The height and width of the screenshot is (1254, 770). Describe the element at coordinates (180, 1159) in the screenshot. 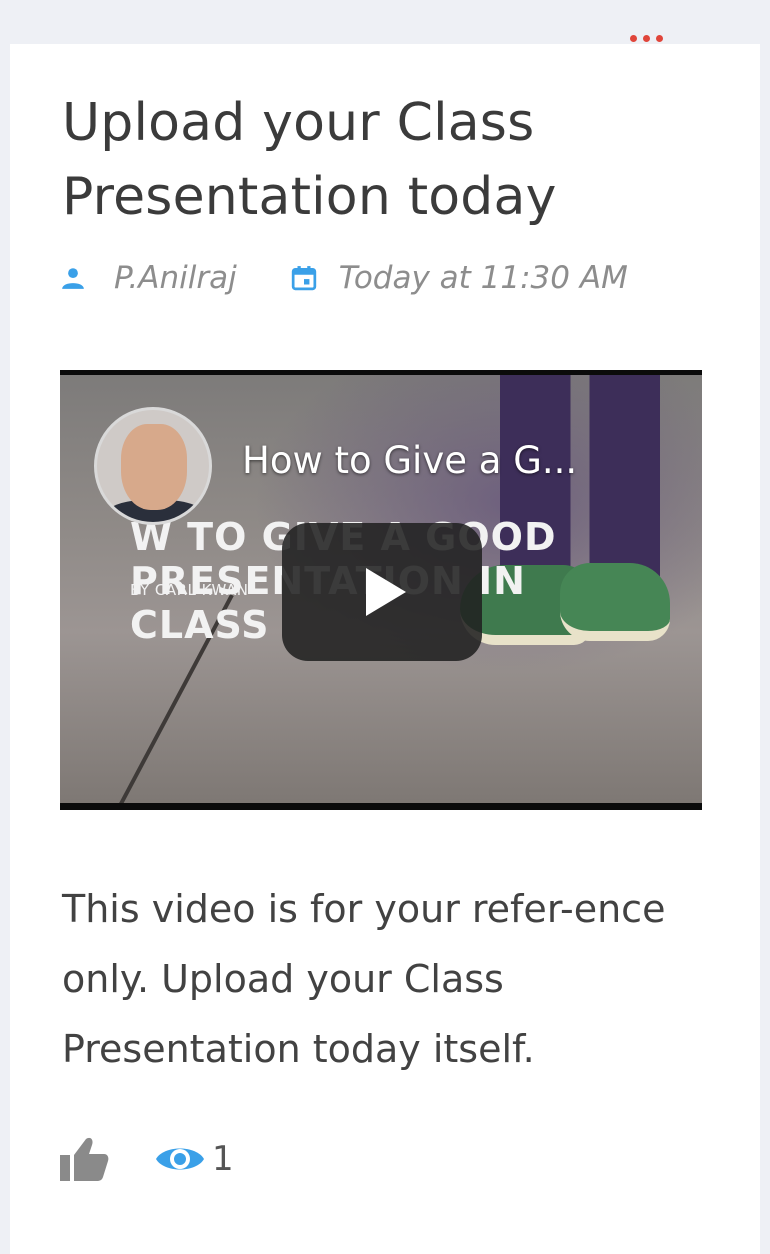

I see `eye-icon` at that location.